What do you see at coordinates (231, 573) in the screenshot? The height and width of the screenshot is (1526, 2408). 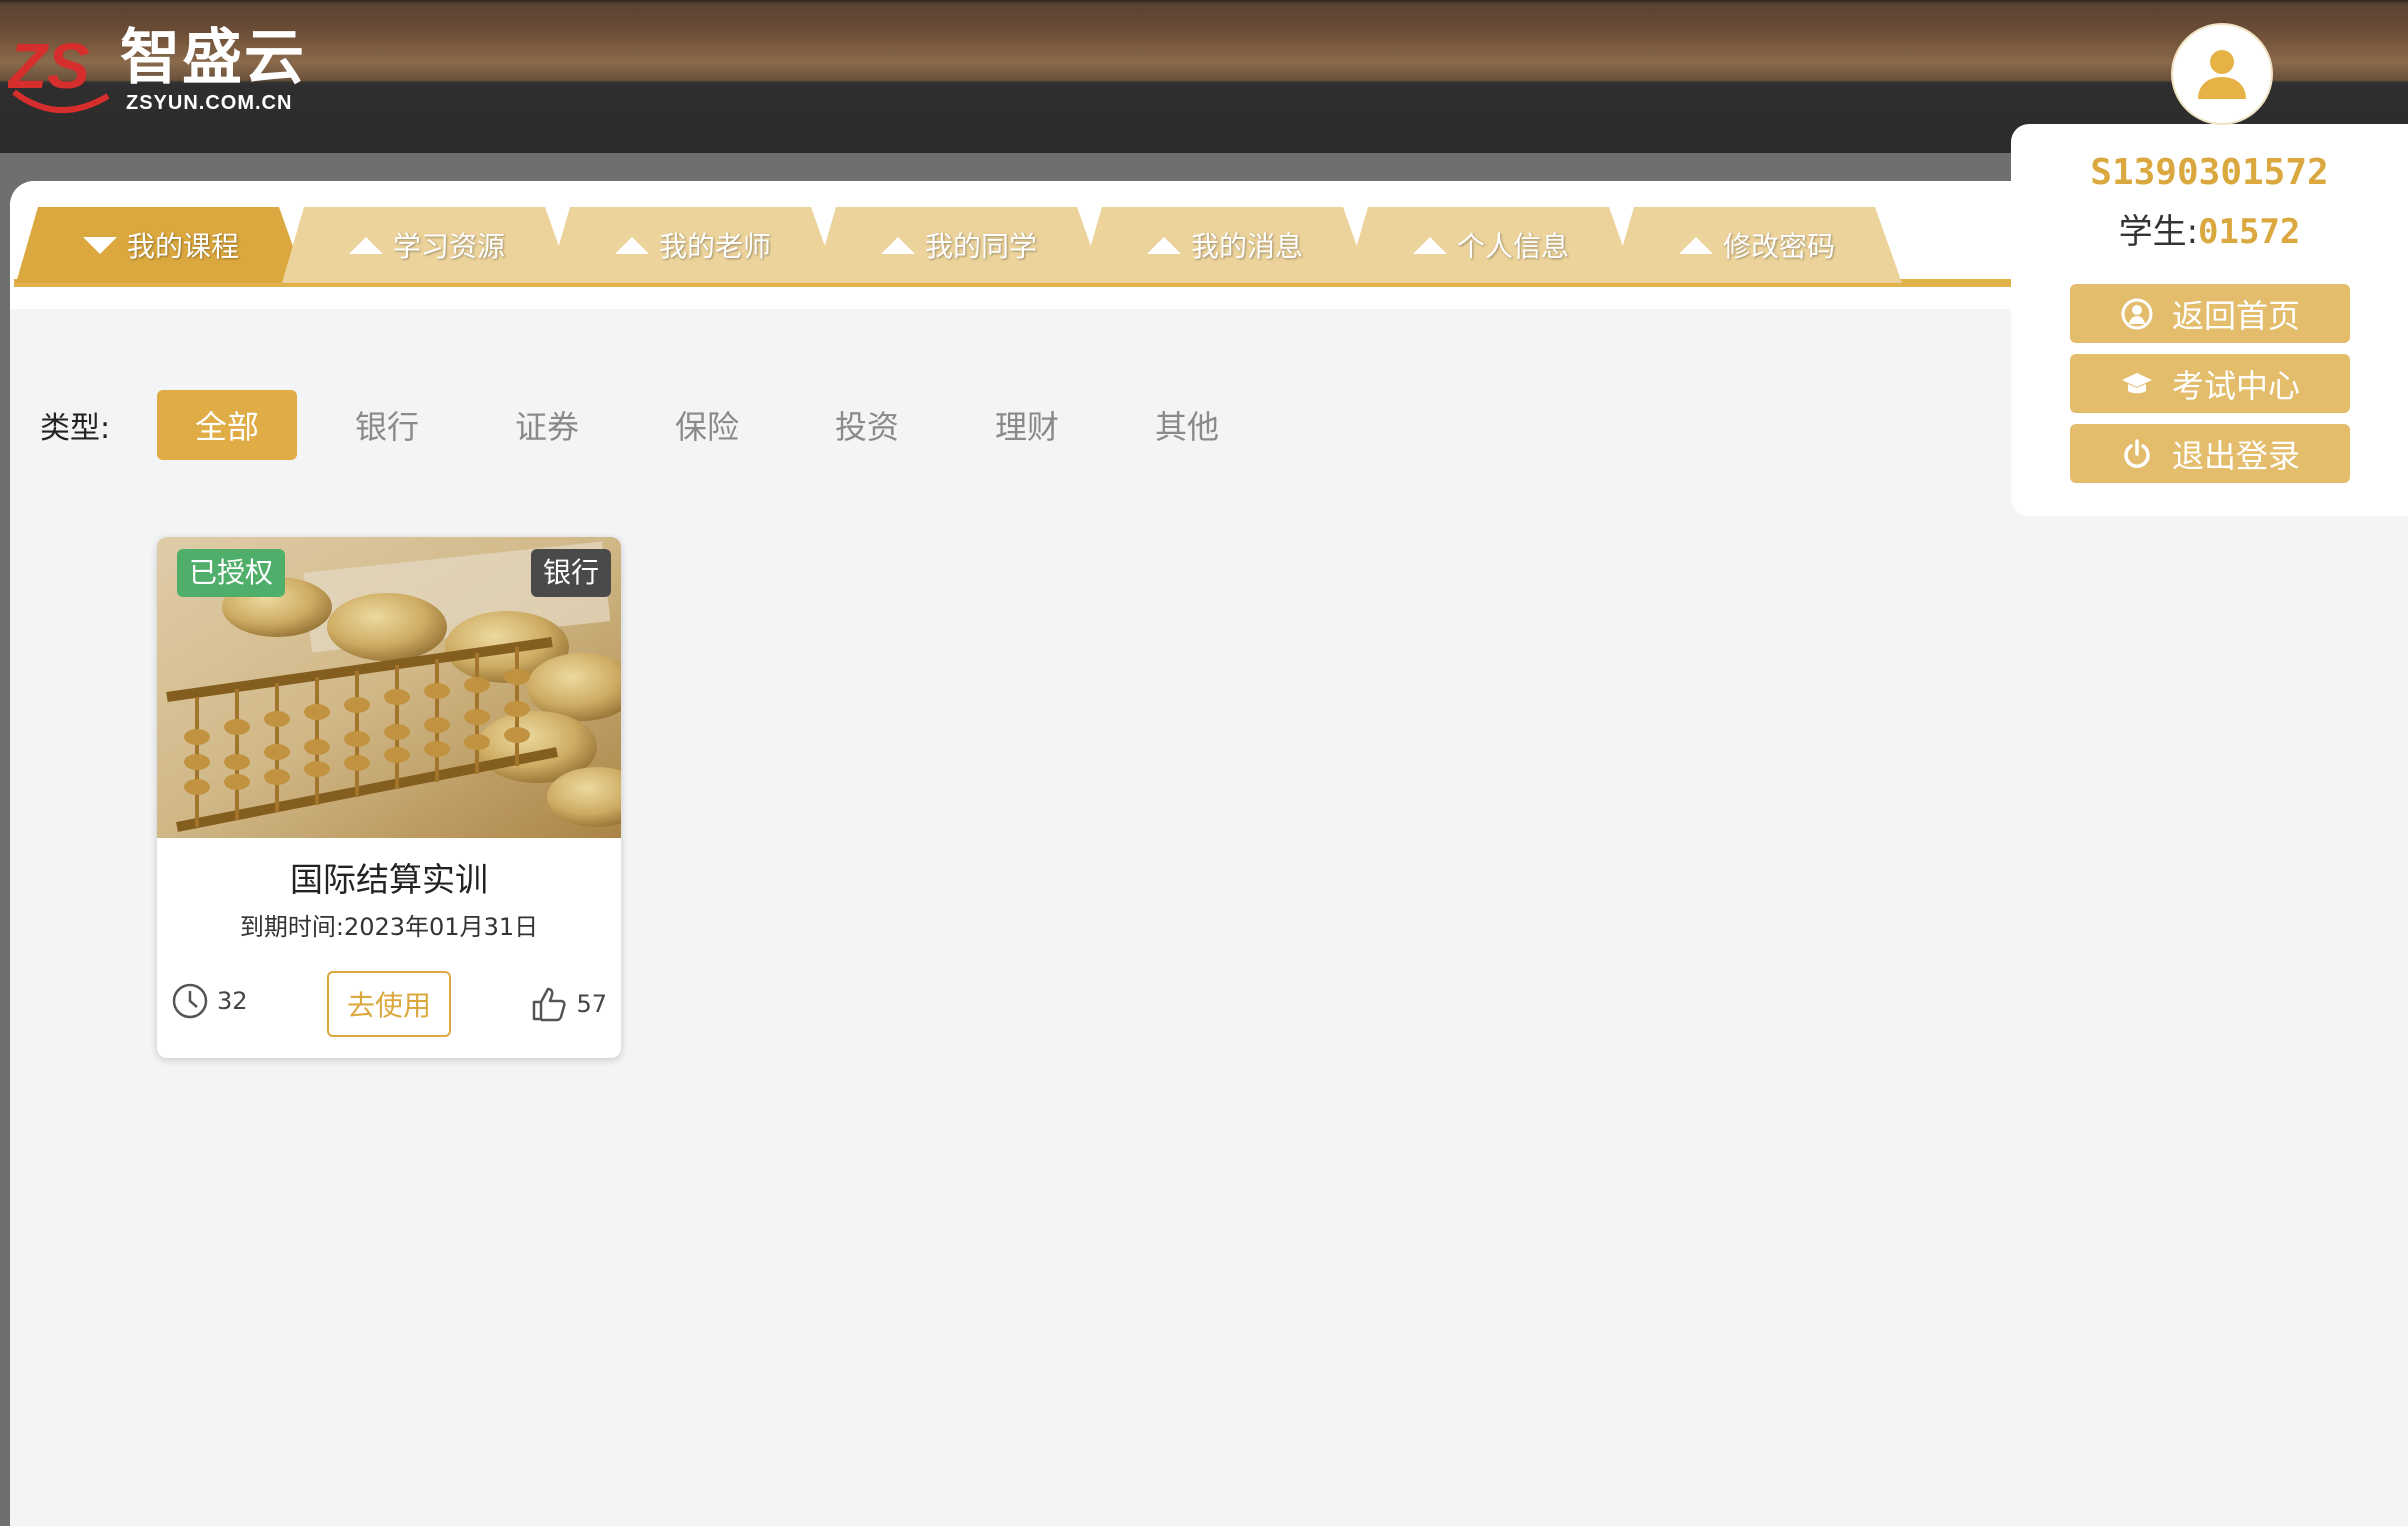 I see `authorized-badge: 已授权` at bounding box center [231, 573].